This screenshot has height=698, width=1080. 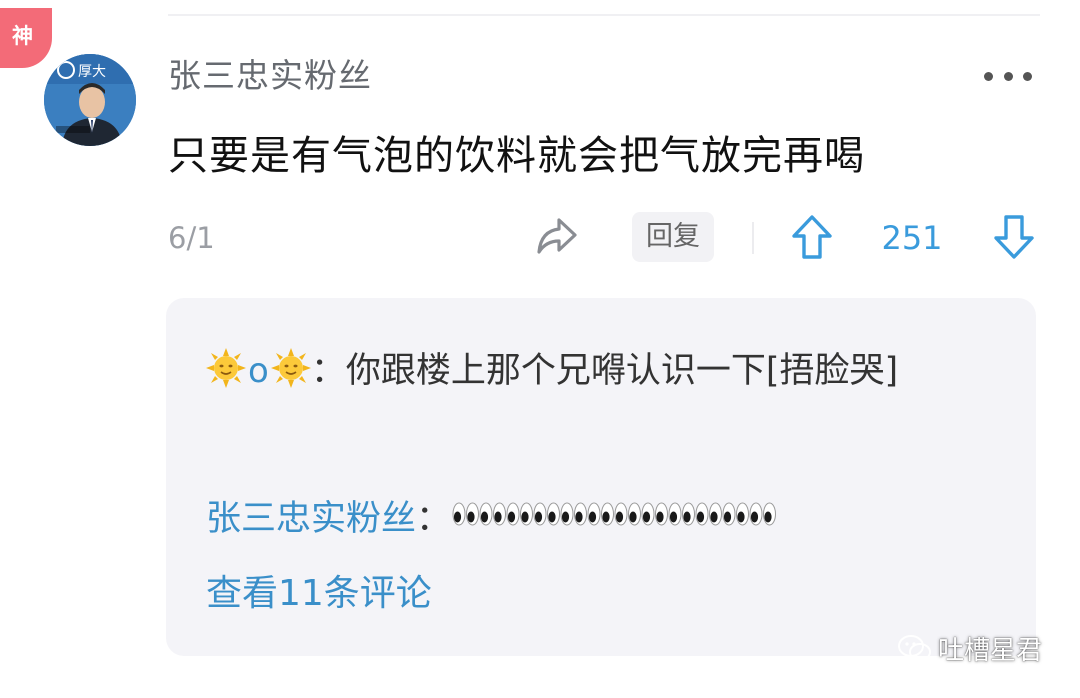 What do you see at coordinates (914, 647) in the screenshot?
I see `wechat-icon` at bounding box center [914, 647].